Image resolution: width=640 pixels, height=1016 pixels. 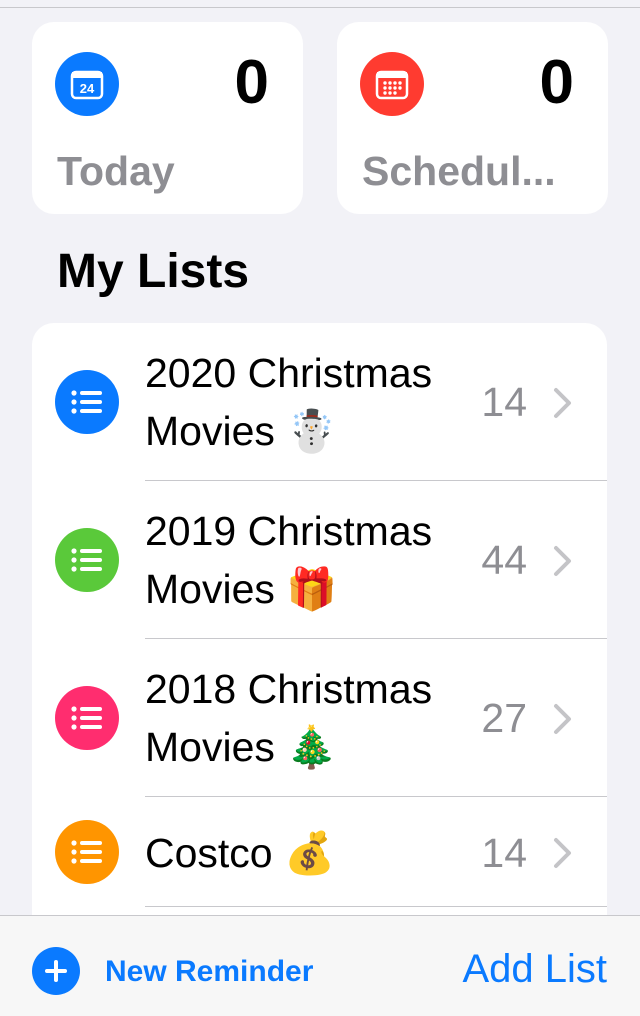 I want to click on list-item: 2020 Christmas Movies ☃️ 14, so click(x=319, y=402).